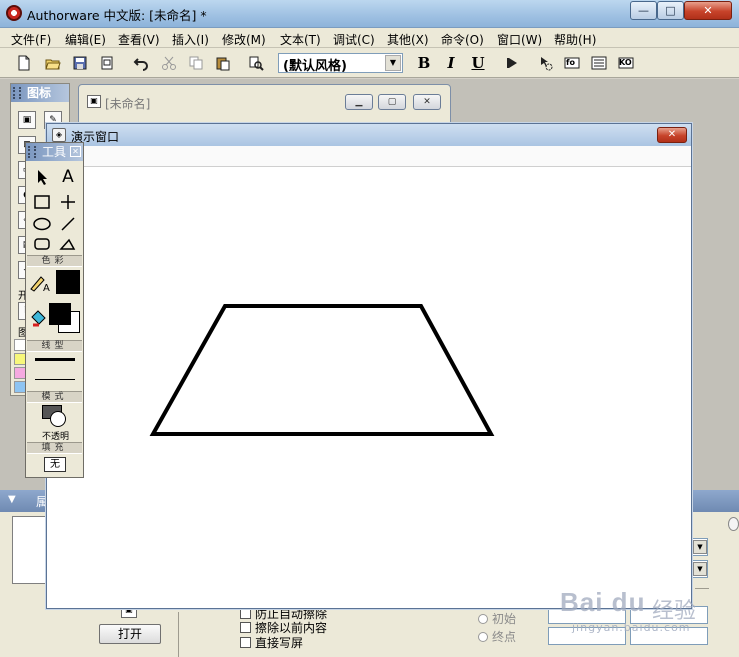 The width and height of the screenshot is (739, 657). Describe the element at coordinates (733, 524) in the screenshot. I see `help-icon` at that location.